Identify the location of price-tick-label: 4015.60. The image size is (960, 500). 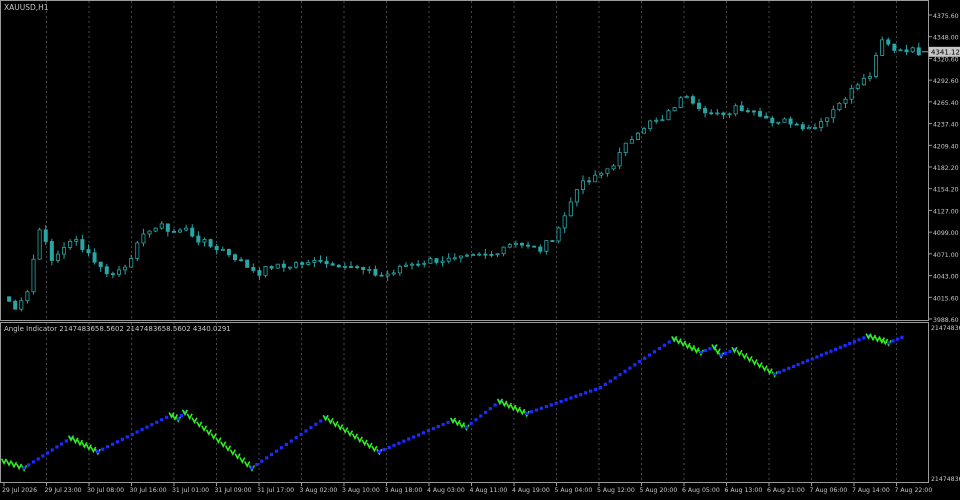
(946, 298).